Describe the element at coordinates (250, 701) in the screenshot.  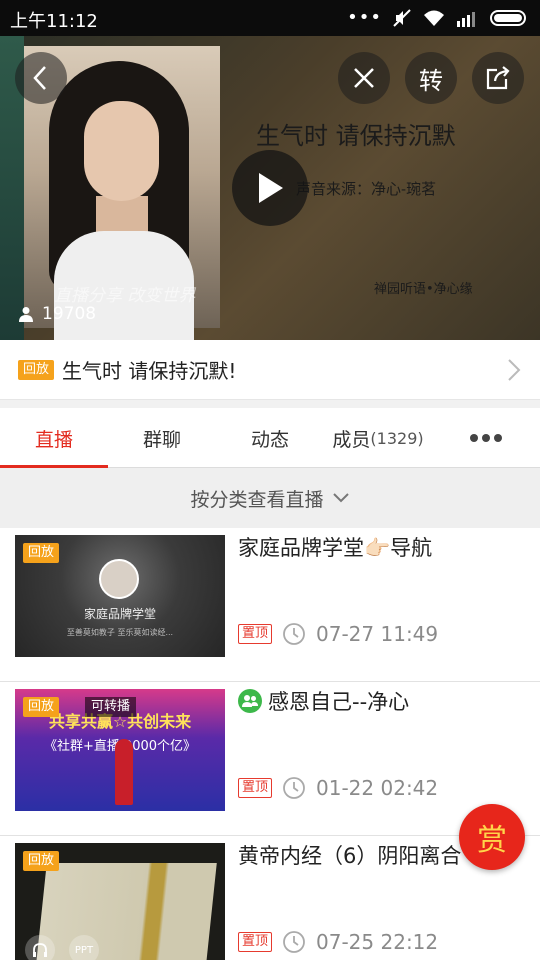
I see `group-icon` at that location.